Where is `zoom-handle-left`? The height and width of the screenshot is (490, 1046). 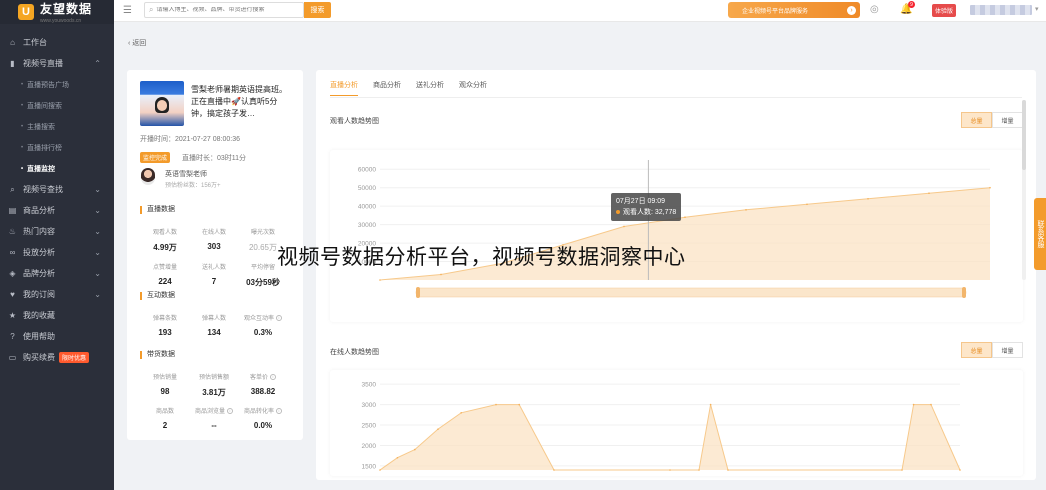 zoom-handle-left is located at coordinates (418, 292).